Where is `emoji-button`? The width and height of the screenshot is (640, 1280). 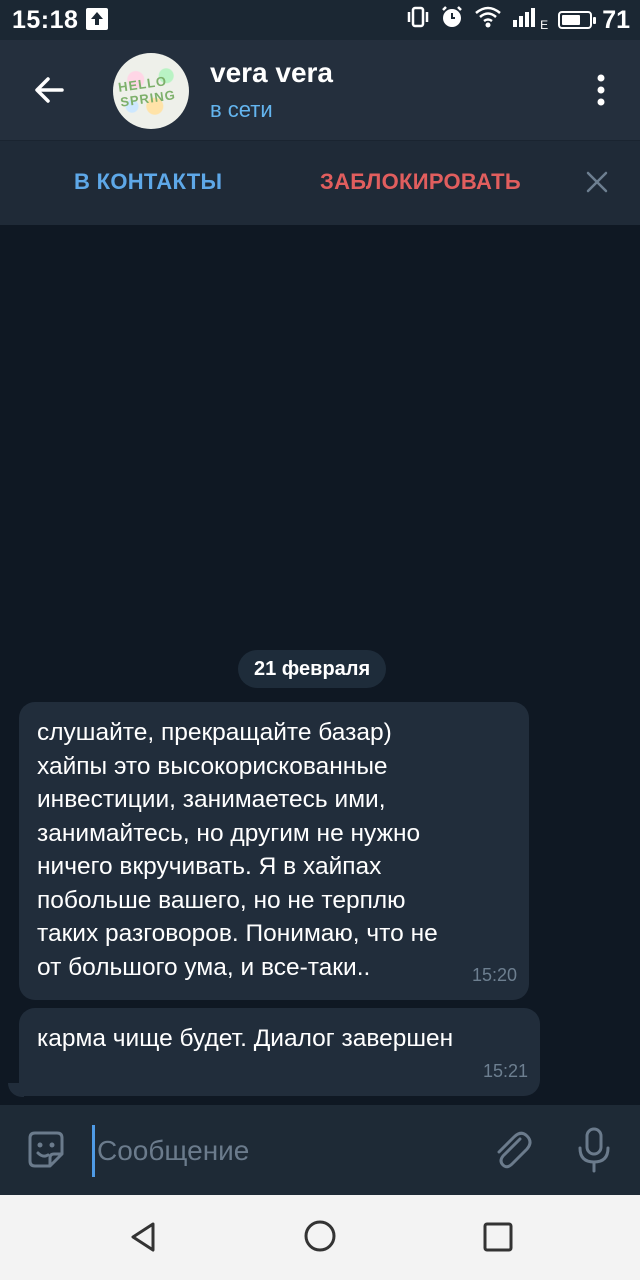
emoji-button is located at coordinates (46, 1150).